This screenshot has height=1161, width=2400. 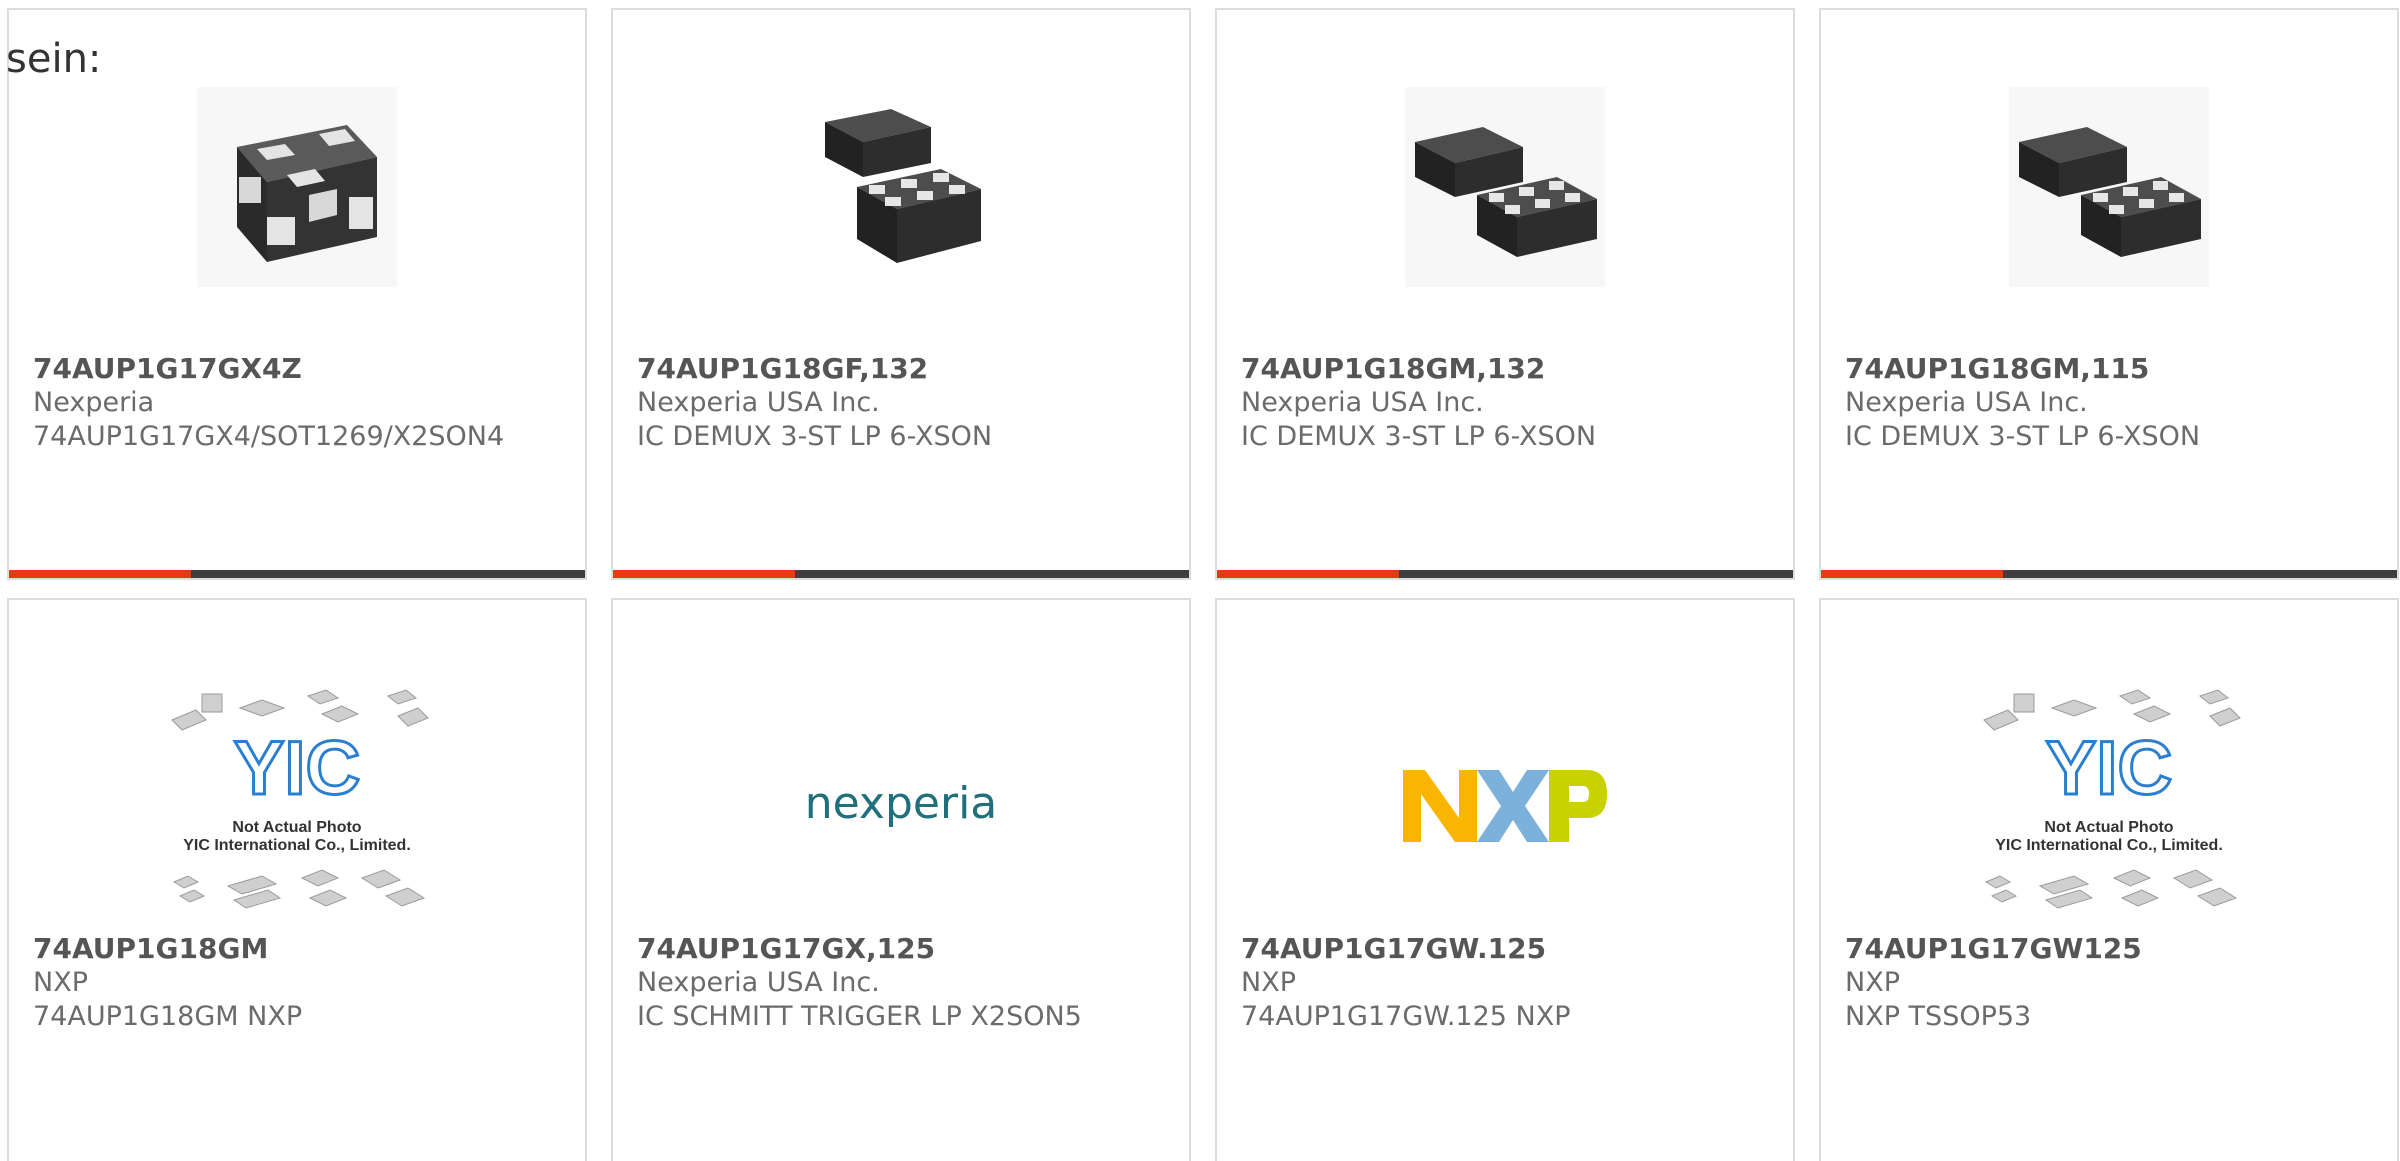 What do you see at coordinates (1509, 949) in the screenshot?
I see `part-number: 74AUP1G17GW.125` at bounding box center [1509, 949].